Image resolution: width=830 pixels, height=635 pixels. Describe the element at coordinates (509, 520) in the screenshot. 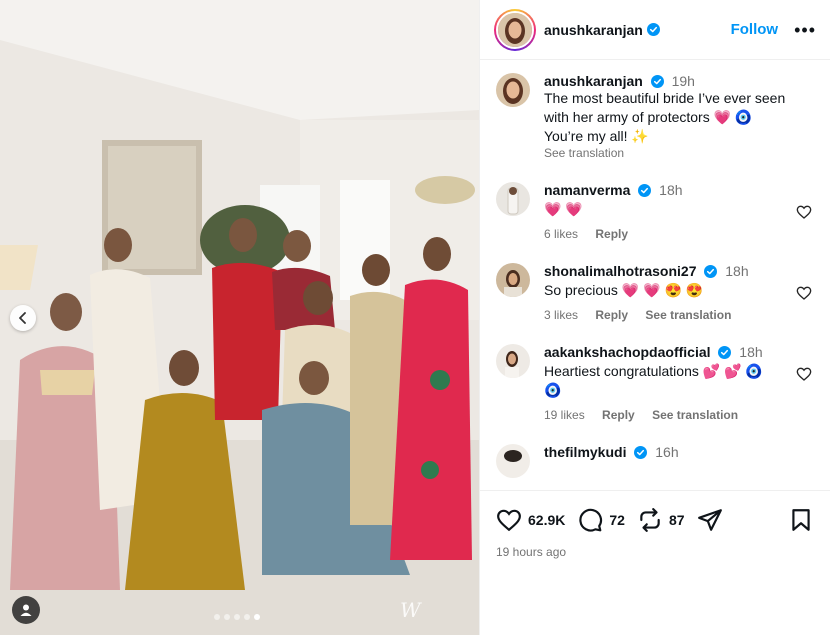

I see `heart-icon` at that location.